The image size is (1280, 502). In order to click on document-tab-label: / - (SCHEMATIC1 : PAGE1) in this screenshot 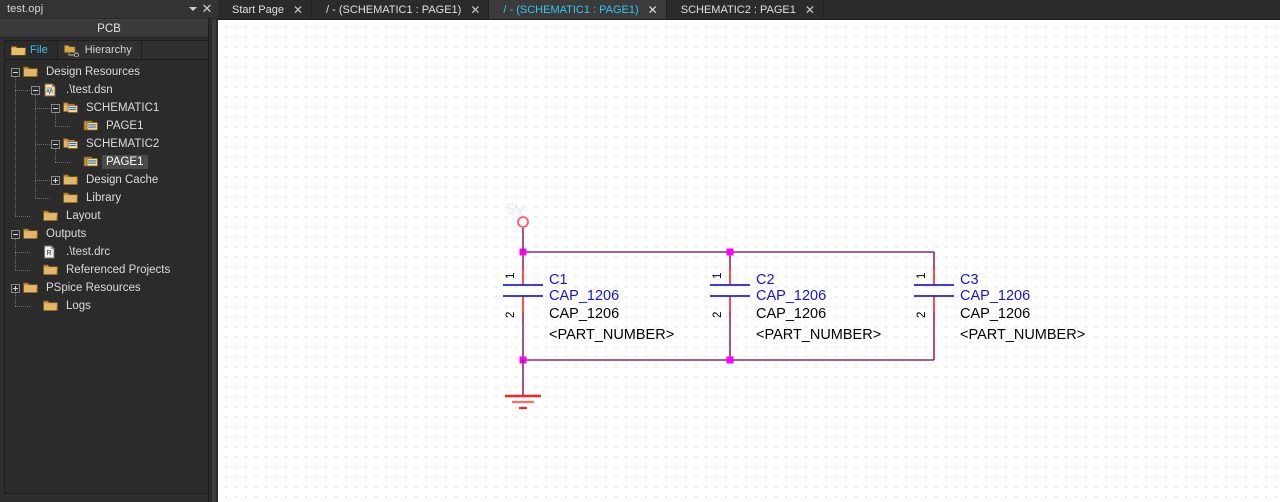, I will do `click(394, 9)`.